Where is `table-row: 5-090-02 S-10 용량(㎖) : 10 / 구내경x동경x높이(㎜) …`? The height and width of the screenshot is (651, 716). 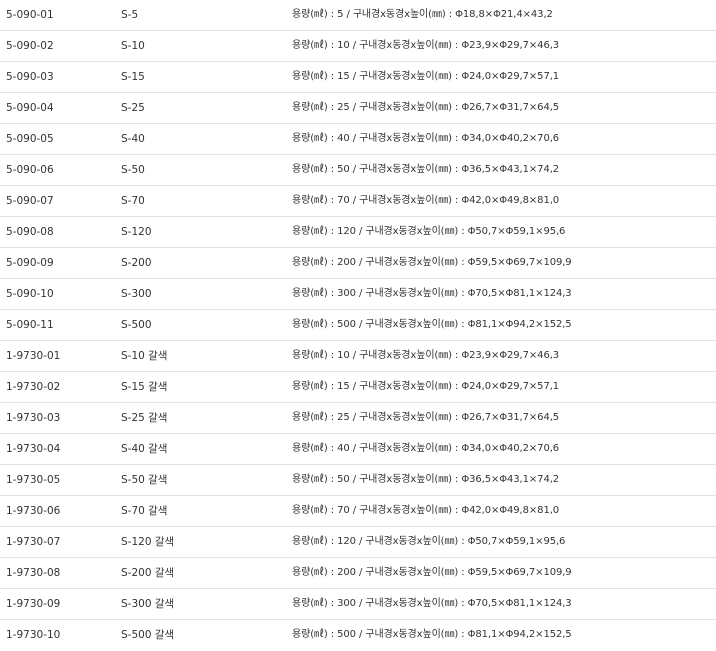 table-row: 5-090-02 S-10 용량(㎖) : 10 / 구내경x동경x높이(㎜) … is located at coordinates (358, 46).